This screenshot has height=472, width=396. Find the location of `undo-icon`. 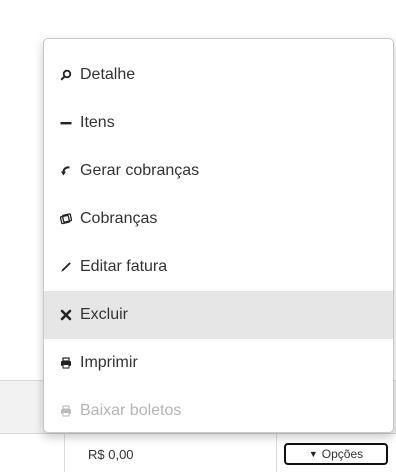

undo-icon is located at coordinates (66, 171).